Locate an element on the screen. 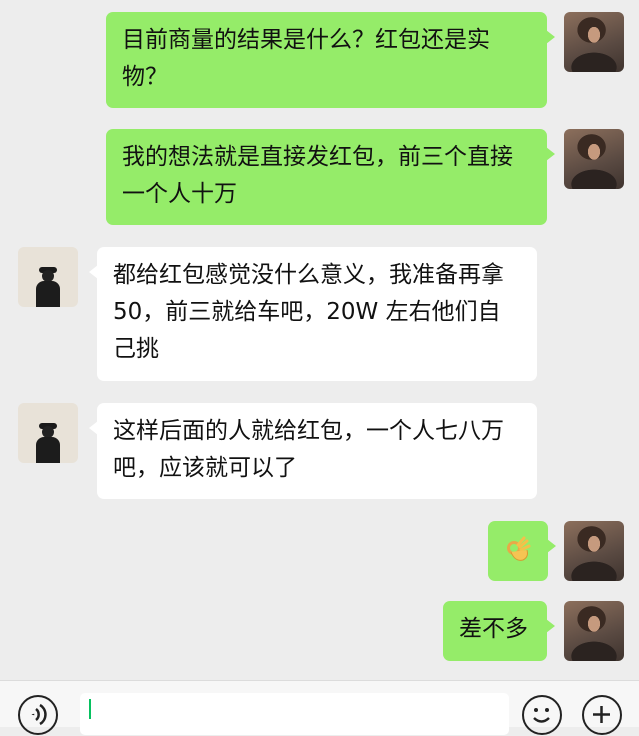 The width and height of the screenshot is (639, 736). message-bubble-self: 我的想法就是直接发红包，前三个直接一个人十万 is located at coordinates (330, 177).